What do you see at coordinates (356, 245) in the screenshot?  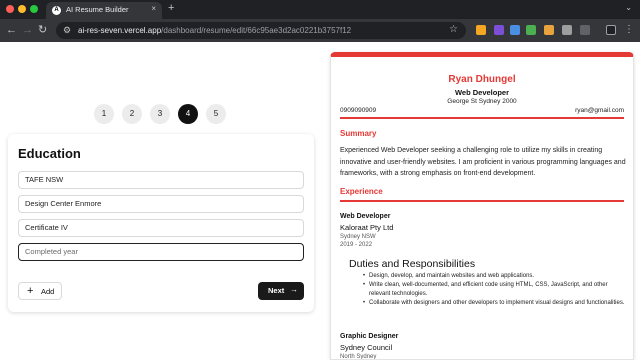 I see `dates-1: 2019 - 2022` at bounding box center [356, 245].